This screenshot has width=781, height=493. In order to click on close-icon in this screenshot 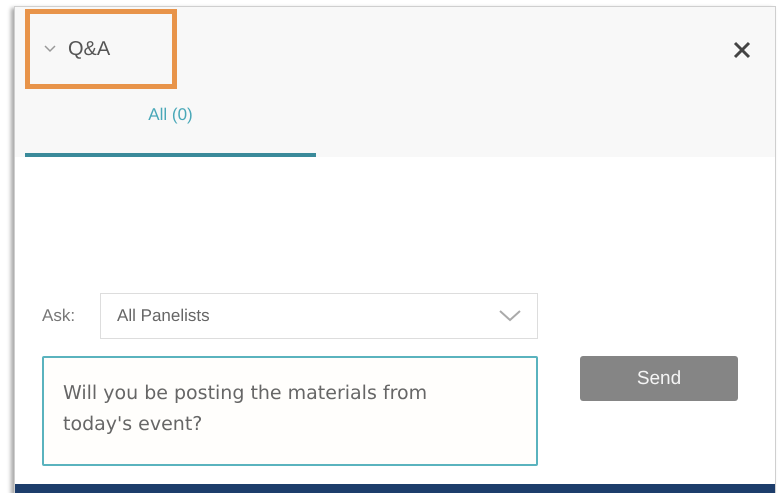, I will do `click(742, 50)`.